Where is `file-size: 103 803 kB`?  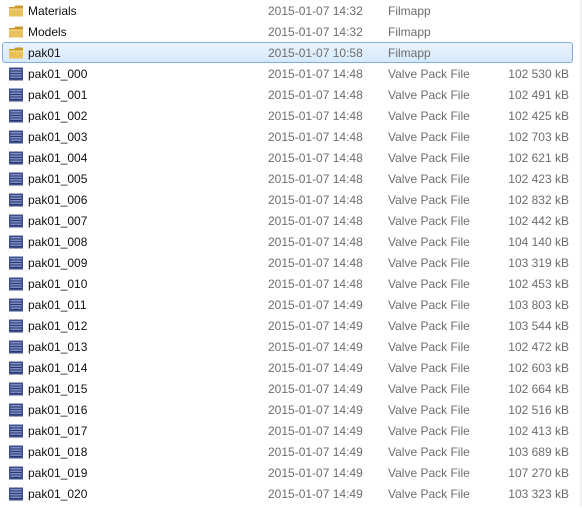 file-size: 103 803 kB is located at coordinates (538, 305).